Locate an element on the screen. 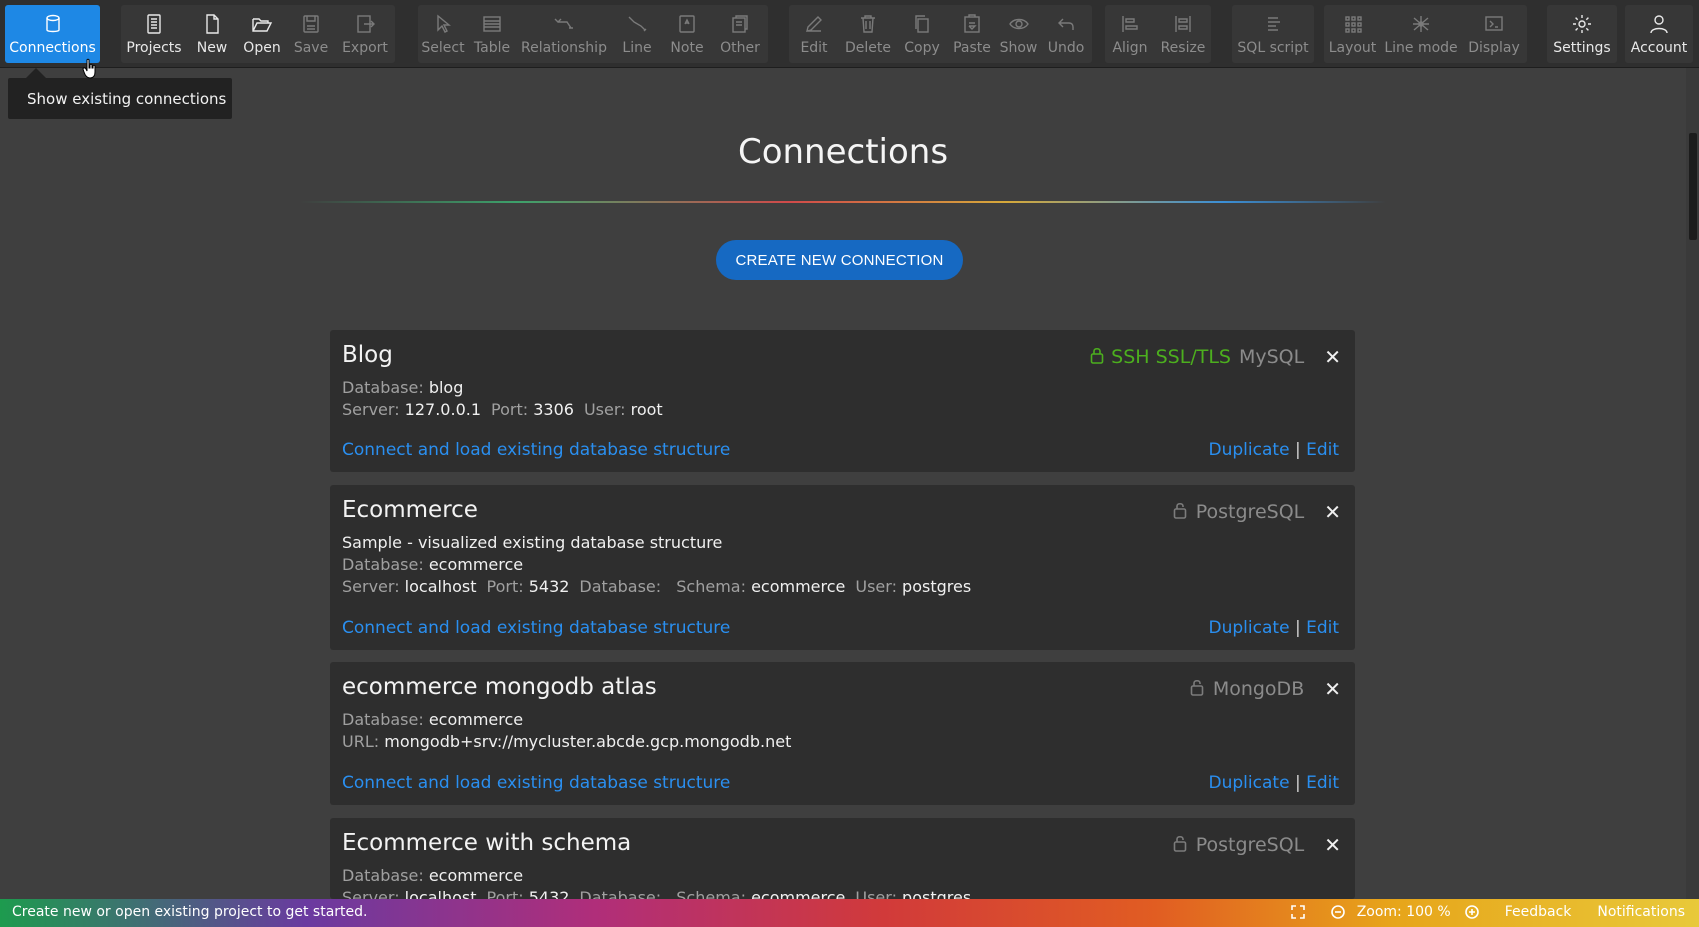 The height and width of the screenshot is (927, 1699). sql-script-icon is located at coordinates (1273, 24).